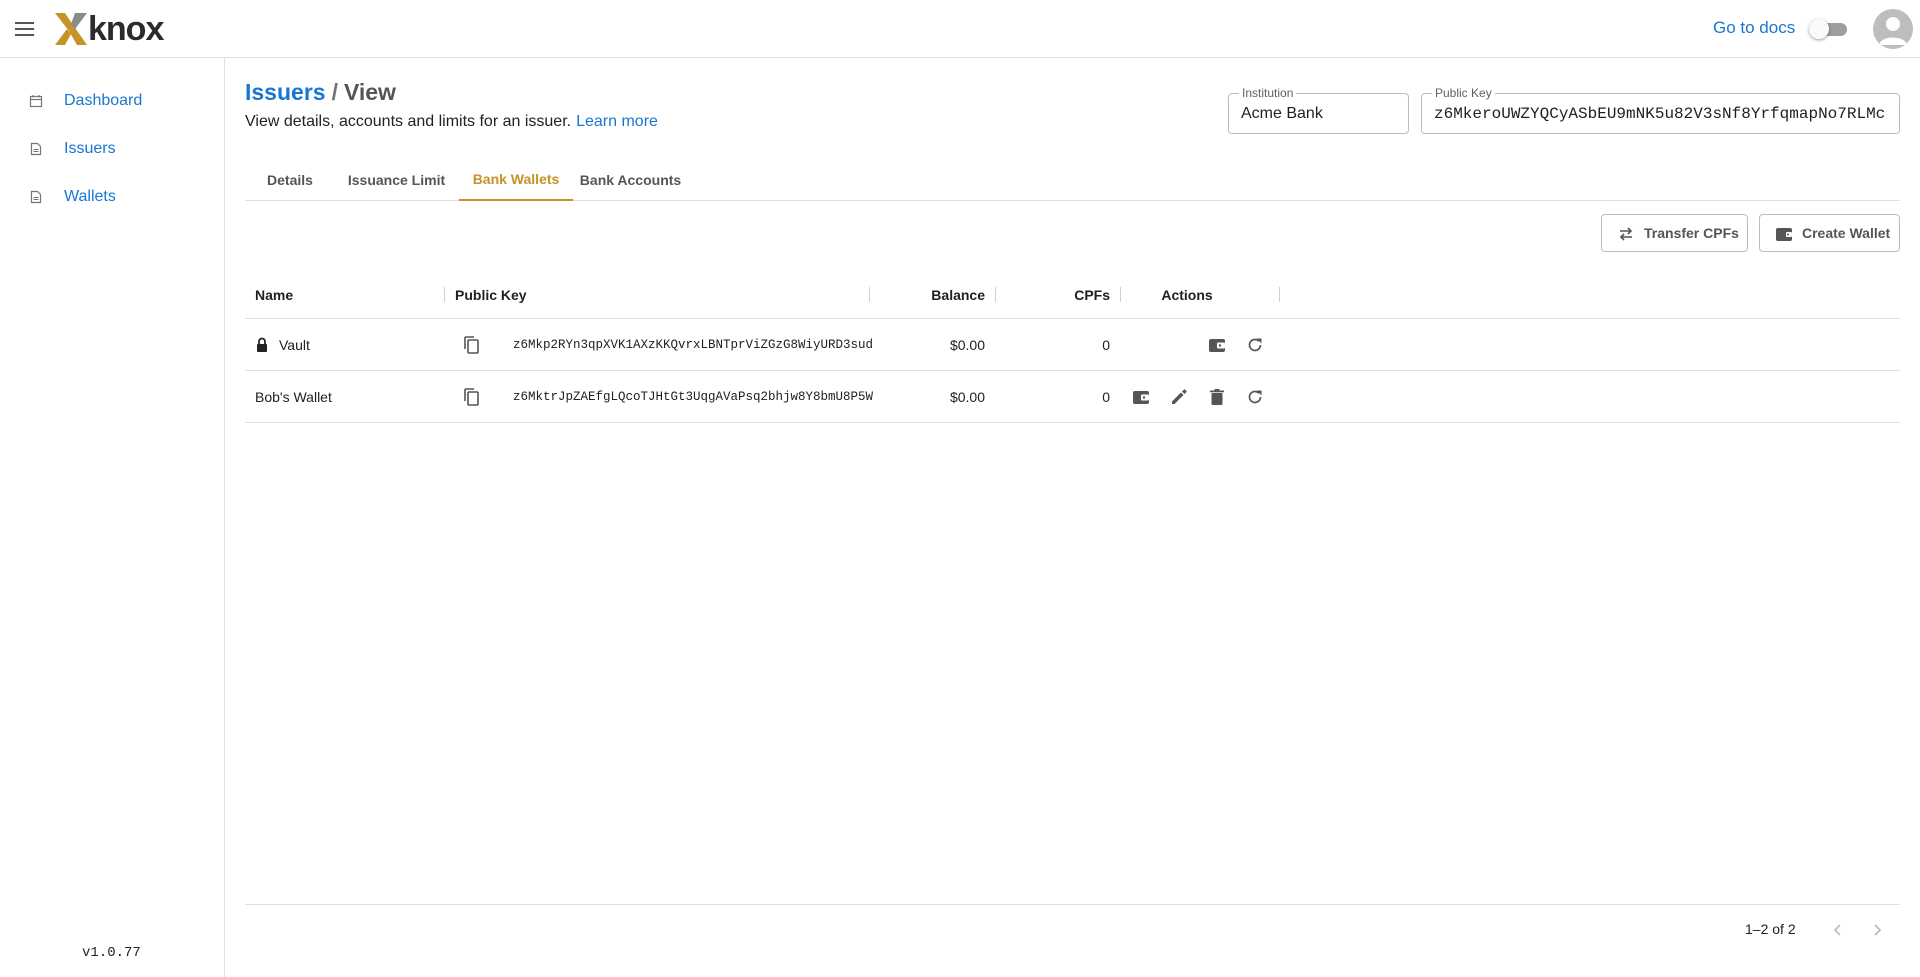 Image resolution: width=1920 pixels, height=977 pixels. I want to click on page-title: View, so click(369, 92).